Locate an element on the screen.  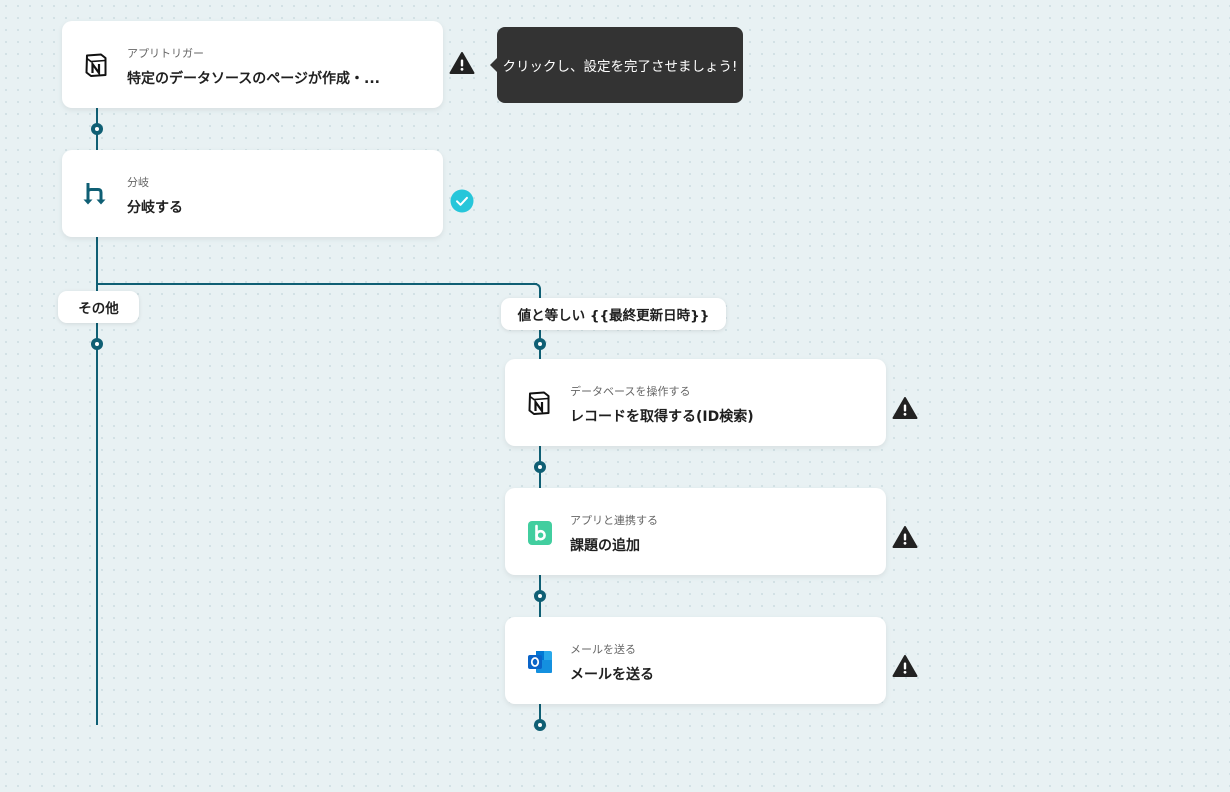
trigger-subtitle: アプリトリガー is located at coordinates (165, 53).